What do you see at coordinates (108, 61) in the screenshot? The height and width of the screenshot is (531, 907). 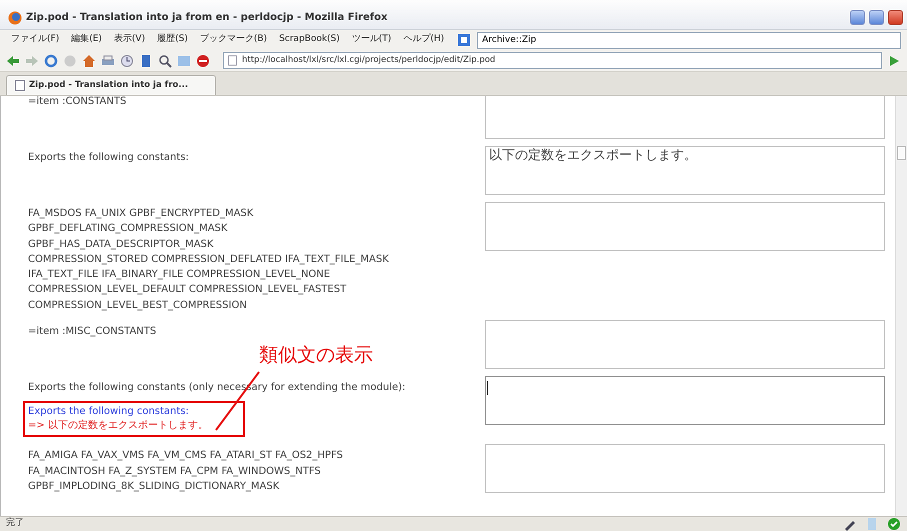 I see `print-icon` at bounding box center [108, 61].